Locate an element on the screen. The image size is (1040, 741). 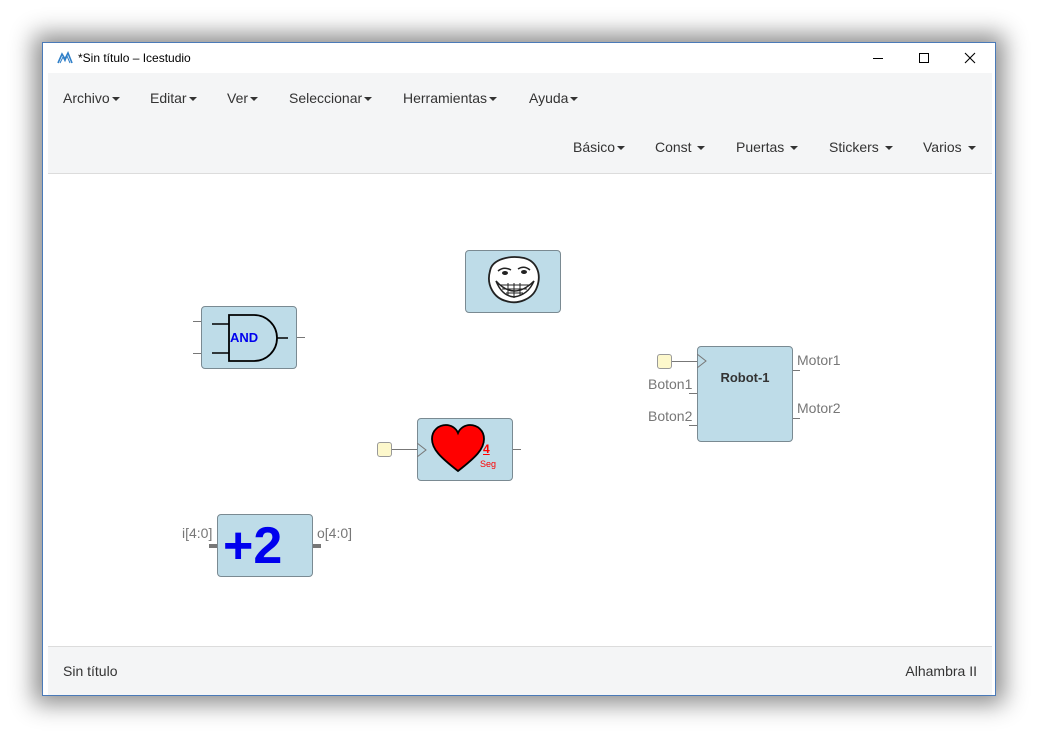
robot-output-label-motor2: Motor2 is located at coordinates (819, 408).